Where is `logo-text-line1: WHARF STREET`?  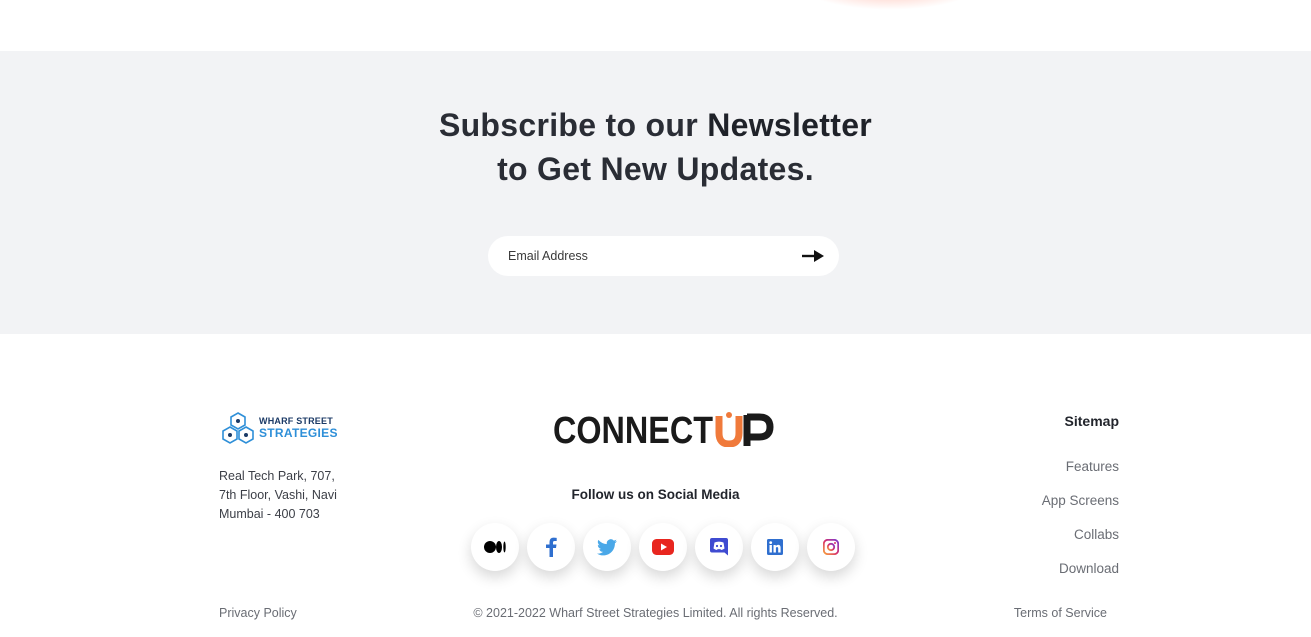 logo-text-line1: WHARF STREET is located at coordinates (296, 421).